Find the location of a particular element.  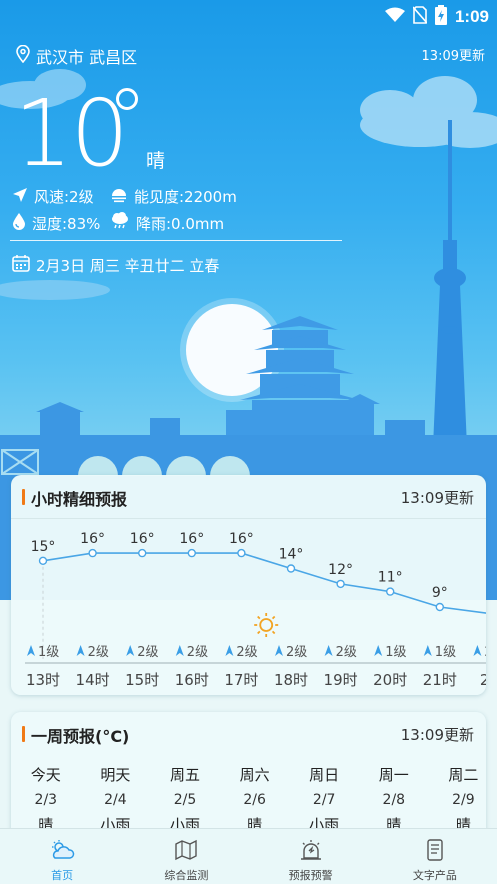

nav-forecast-warning: 预报预警 is located at coordinates (311, 856).